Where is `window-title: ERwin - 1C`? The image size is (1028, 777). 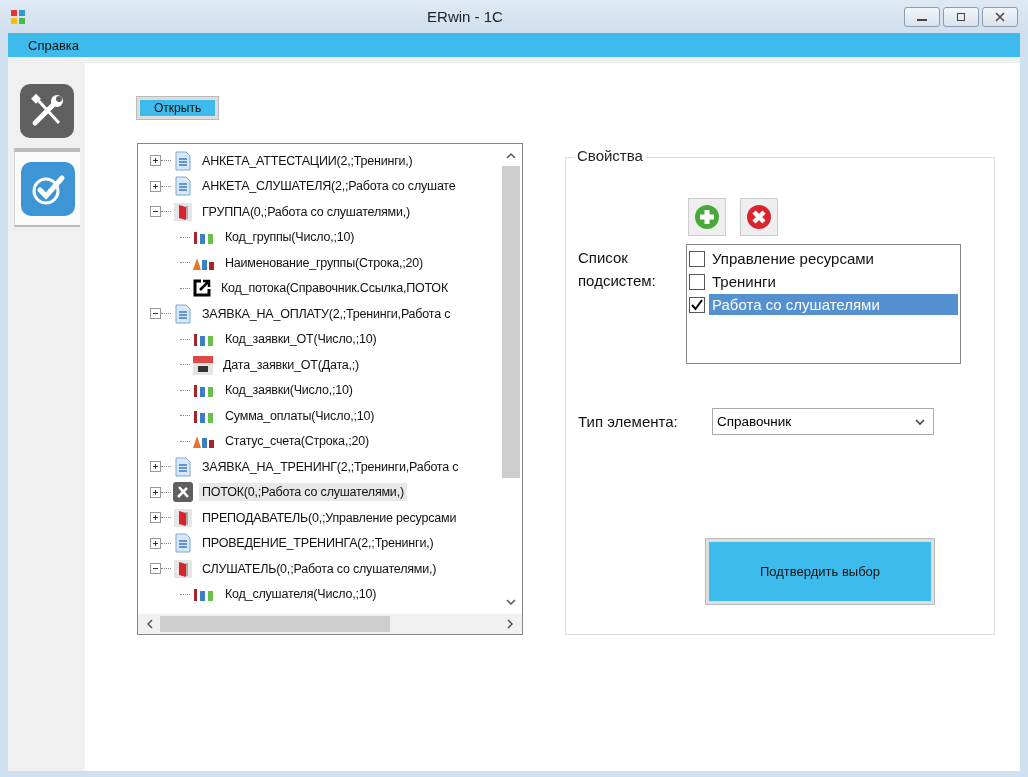
window-title: ERwin - 1C is located at coordinates (465, 16).